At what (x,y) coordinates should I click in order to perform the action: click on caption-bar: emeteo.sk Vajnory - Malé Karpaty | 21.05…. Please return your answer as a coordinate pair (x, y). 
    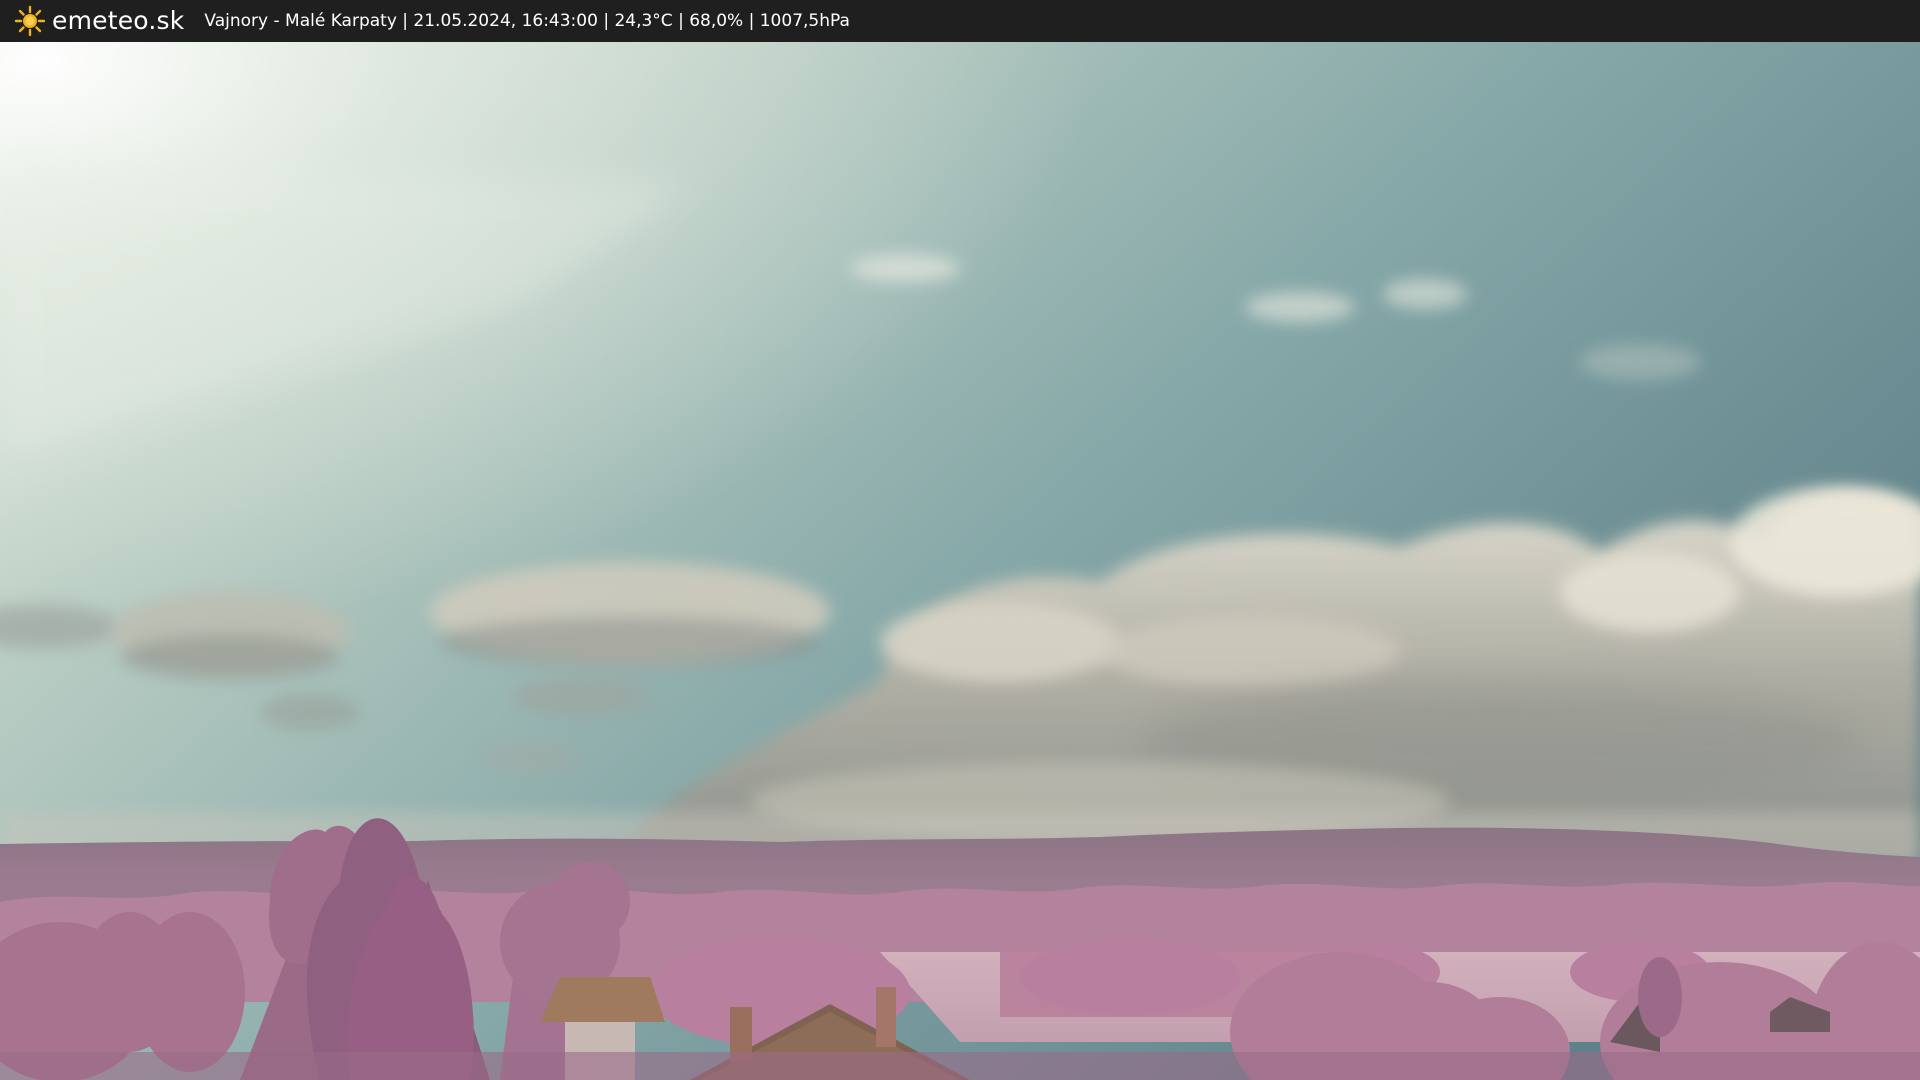
    Looking at the image, I should click on (960, 21).